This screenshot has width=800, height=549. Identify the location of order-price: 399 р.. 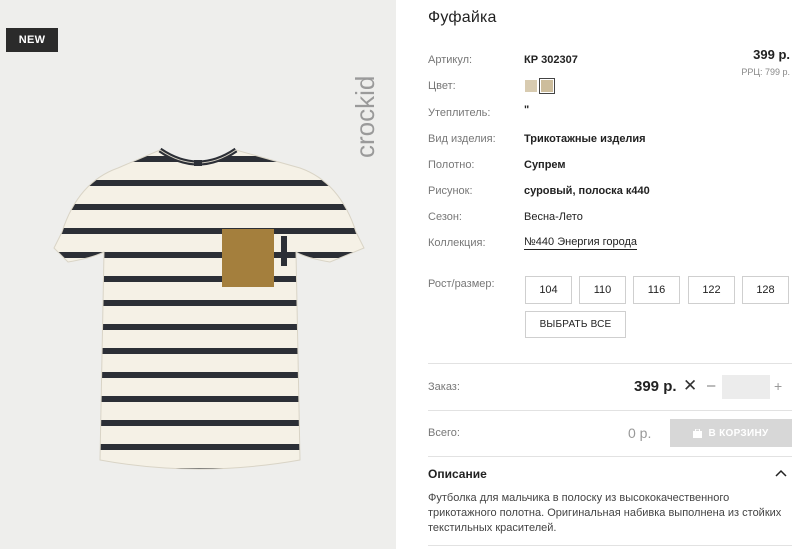
(655, 386).